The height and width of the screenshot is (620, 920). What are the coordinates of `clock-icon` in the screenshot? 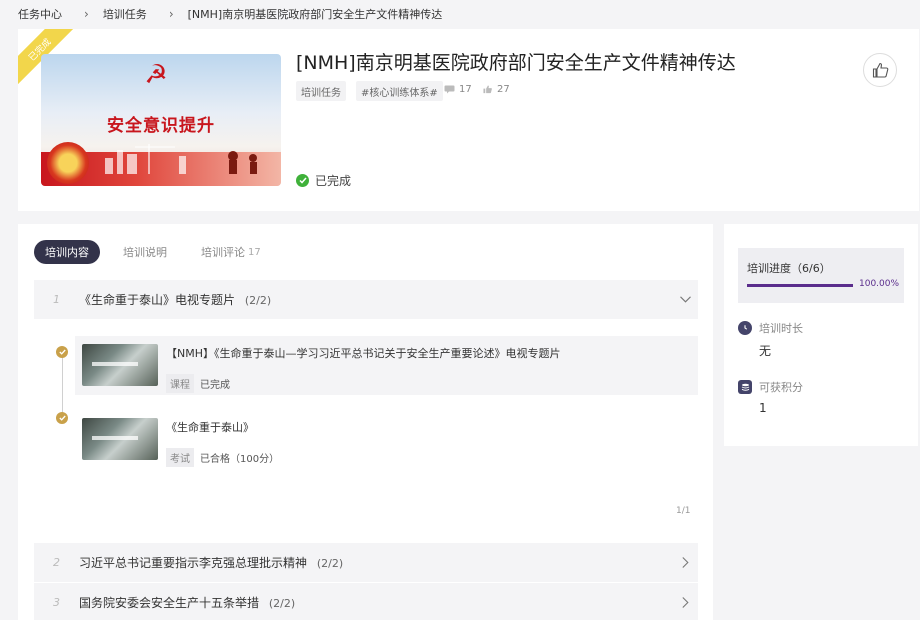 It's located at (745, 328).